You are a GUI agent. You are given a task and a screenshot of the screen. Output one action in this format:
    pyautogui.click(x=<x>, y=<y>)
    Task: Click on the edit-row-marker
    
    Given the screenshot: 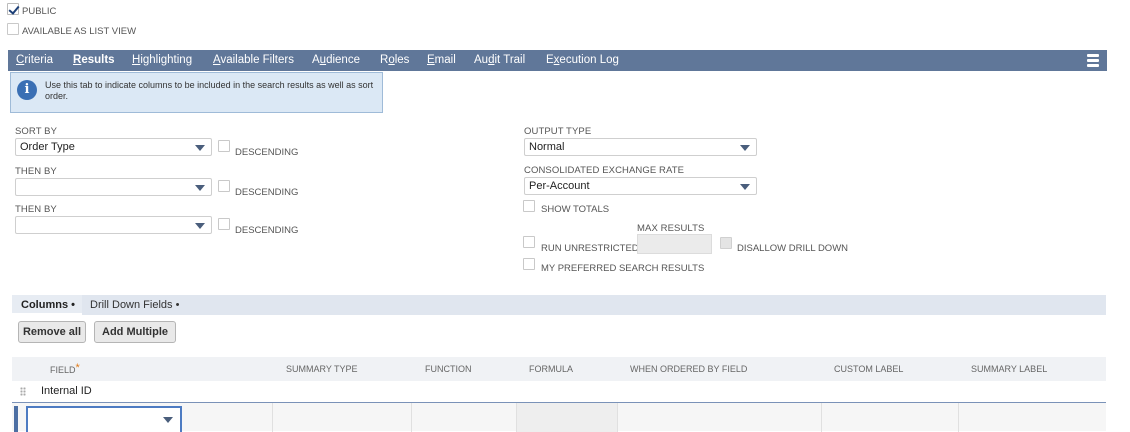 What is the action you would take?
    pyautogui.click(x=16, y=419)
    